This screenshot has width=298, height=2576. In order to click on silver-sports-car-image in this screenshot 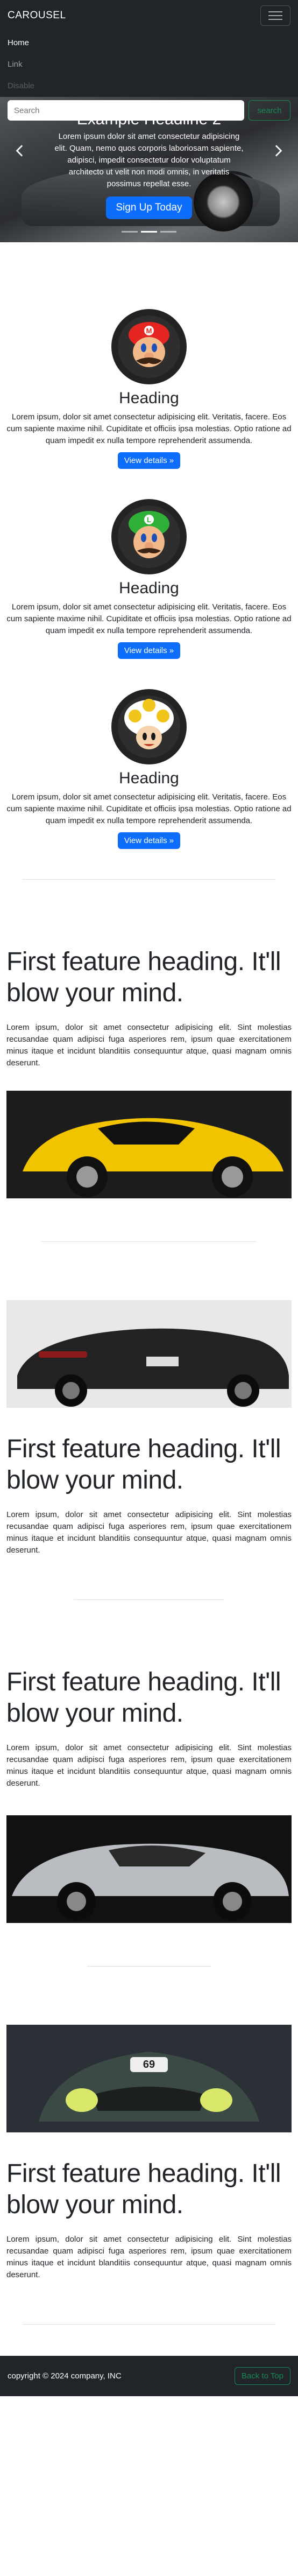, I will do `click(149, 1869)`.